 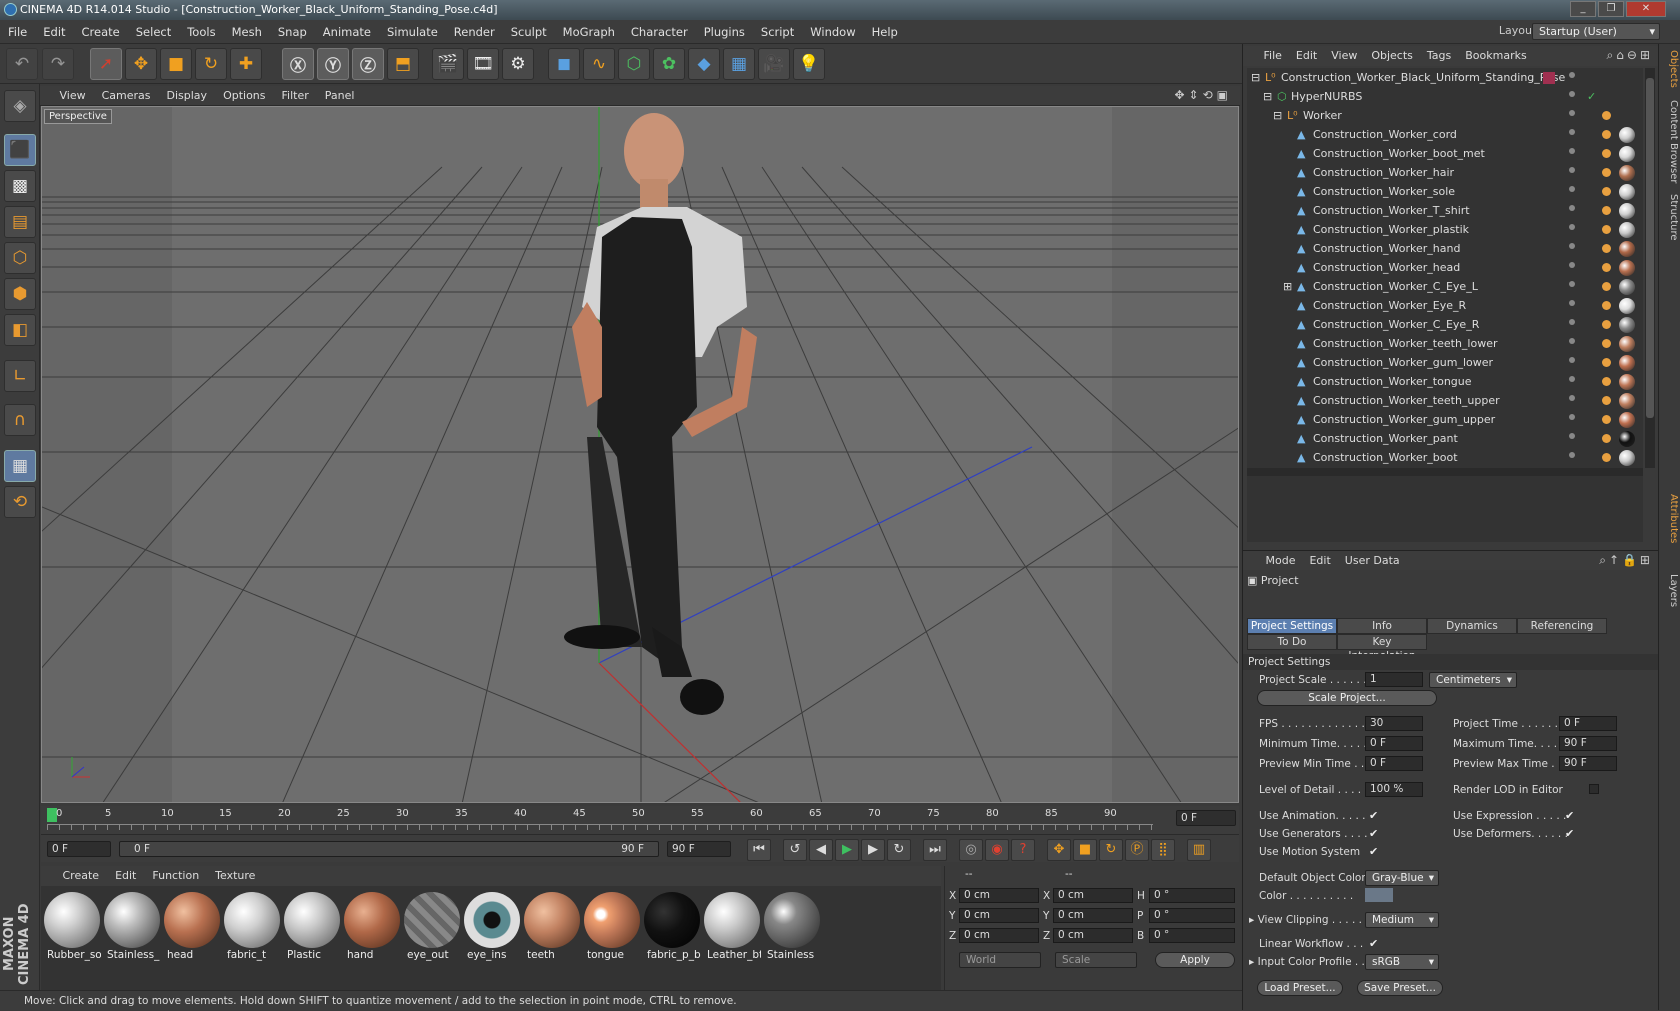 I want to click on material-menu-create: Create, so click(x=81, y=876).